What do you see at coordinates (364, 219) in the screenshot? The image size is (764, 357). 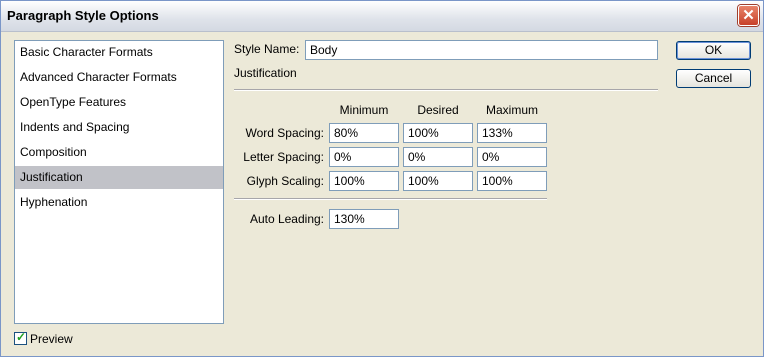 I see `auto-leading-input: 130%` at bounding box center [364, 219].